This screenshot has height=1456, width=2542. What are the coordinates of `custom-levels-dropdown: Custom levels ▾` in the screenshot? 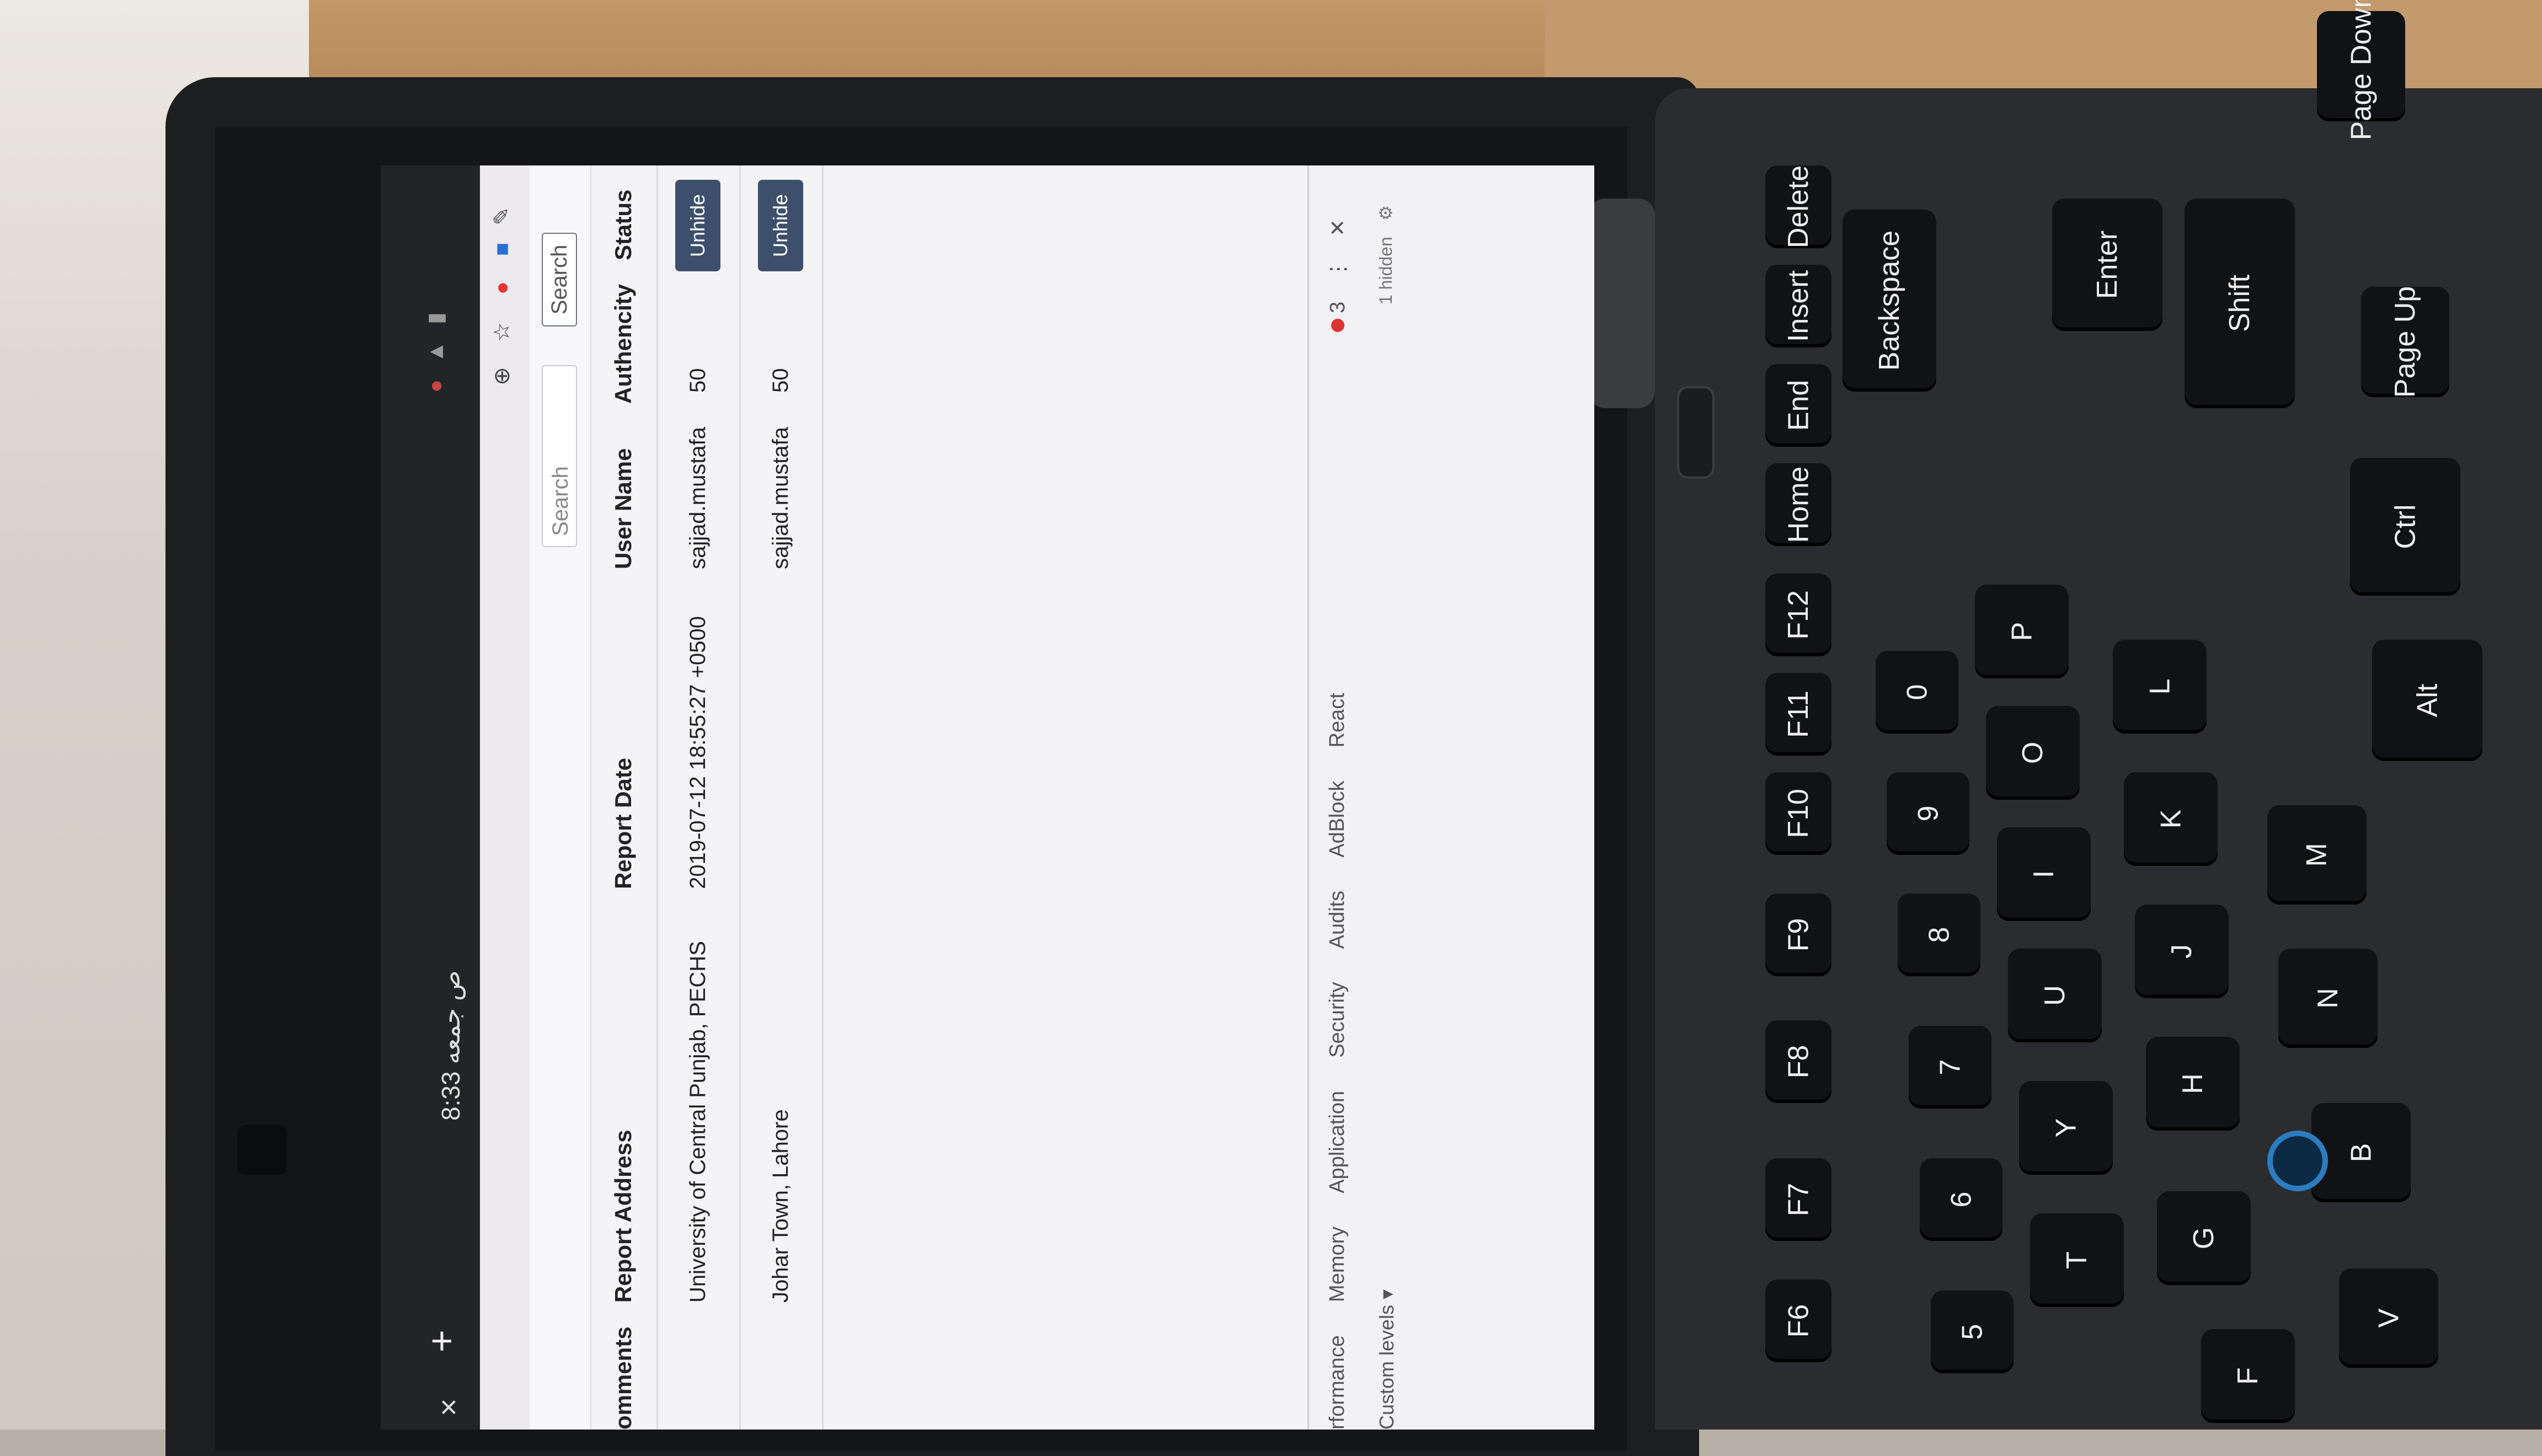 It's located at (1387, 1359).